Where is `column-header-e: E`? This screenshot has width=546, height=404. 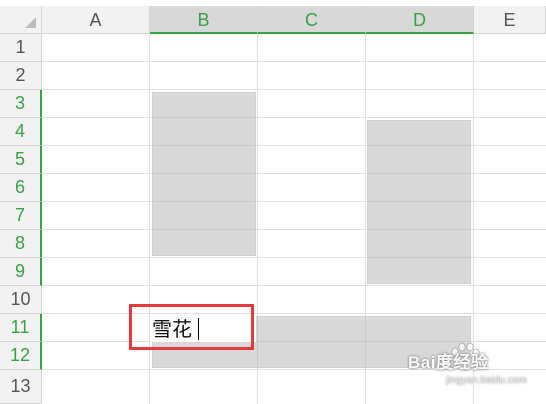
column-header-e: E is located at coordinates (510, 20).